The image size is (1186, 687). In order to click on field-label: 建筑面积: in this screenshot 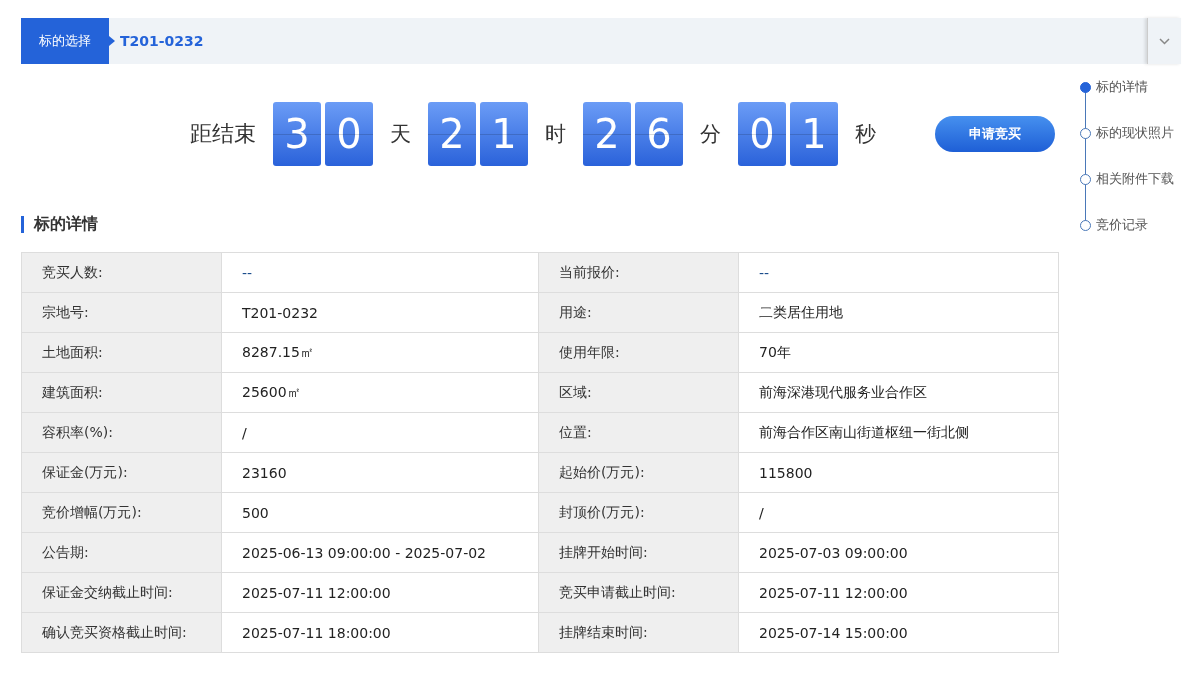, I will do `click(121, 392)`.